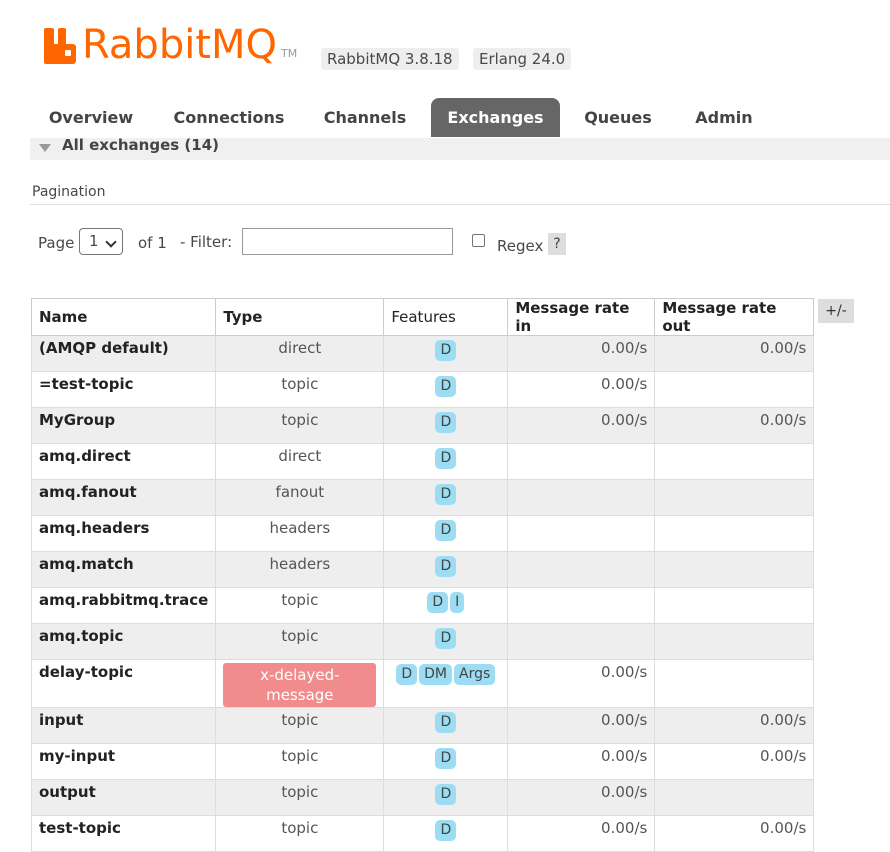  What do you see at coordinates (101, 241) in the screenshot?
I see `page-select: 1` at bounding box center [101, 241].